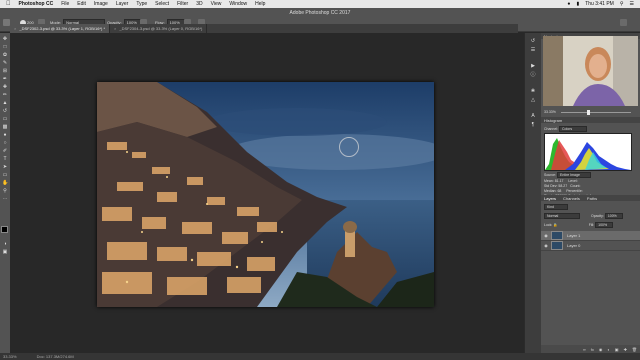 Image resolution: width=640 pixels, height=360 pixels. What do you see at coordinates (557, 235) in the screenshot?
I see `layer-thumbnail` at bounding box center [557, 235].